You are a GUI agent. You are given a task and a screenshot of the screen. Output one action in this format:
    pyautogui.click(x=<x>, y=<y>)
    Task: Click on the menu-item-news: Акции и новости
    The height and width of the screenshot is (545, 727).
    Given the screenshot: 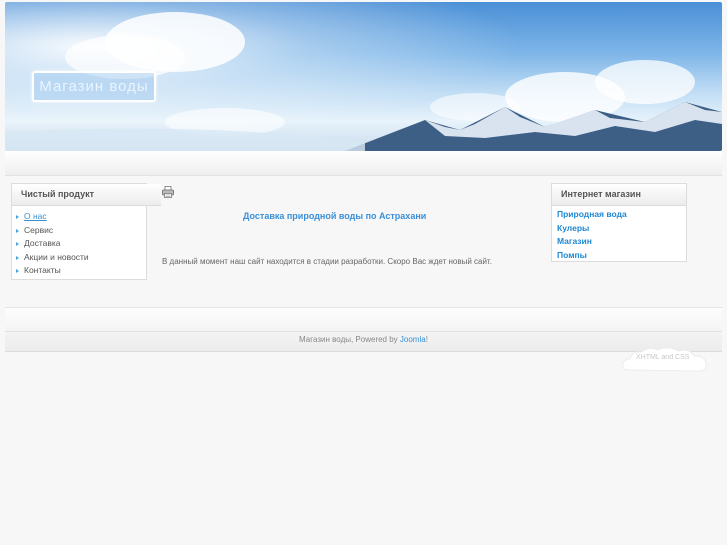 What is the action you would take?
    pyautogui.click(x=79, y=258)
    